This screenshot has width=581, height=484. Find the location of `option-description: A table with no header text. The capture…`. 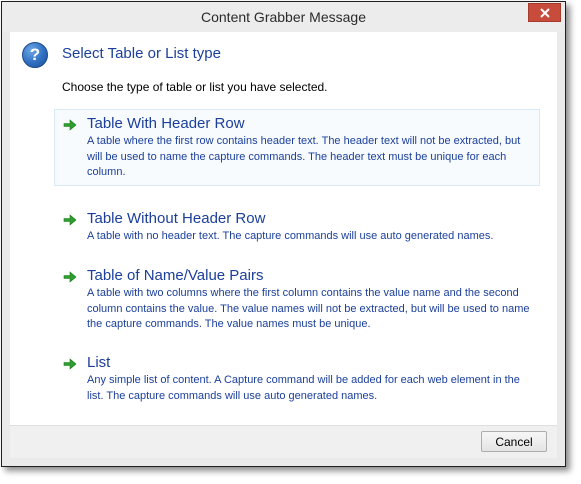

option-description: A table with no header text. The capture… is located at coordinates (290, 236).